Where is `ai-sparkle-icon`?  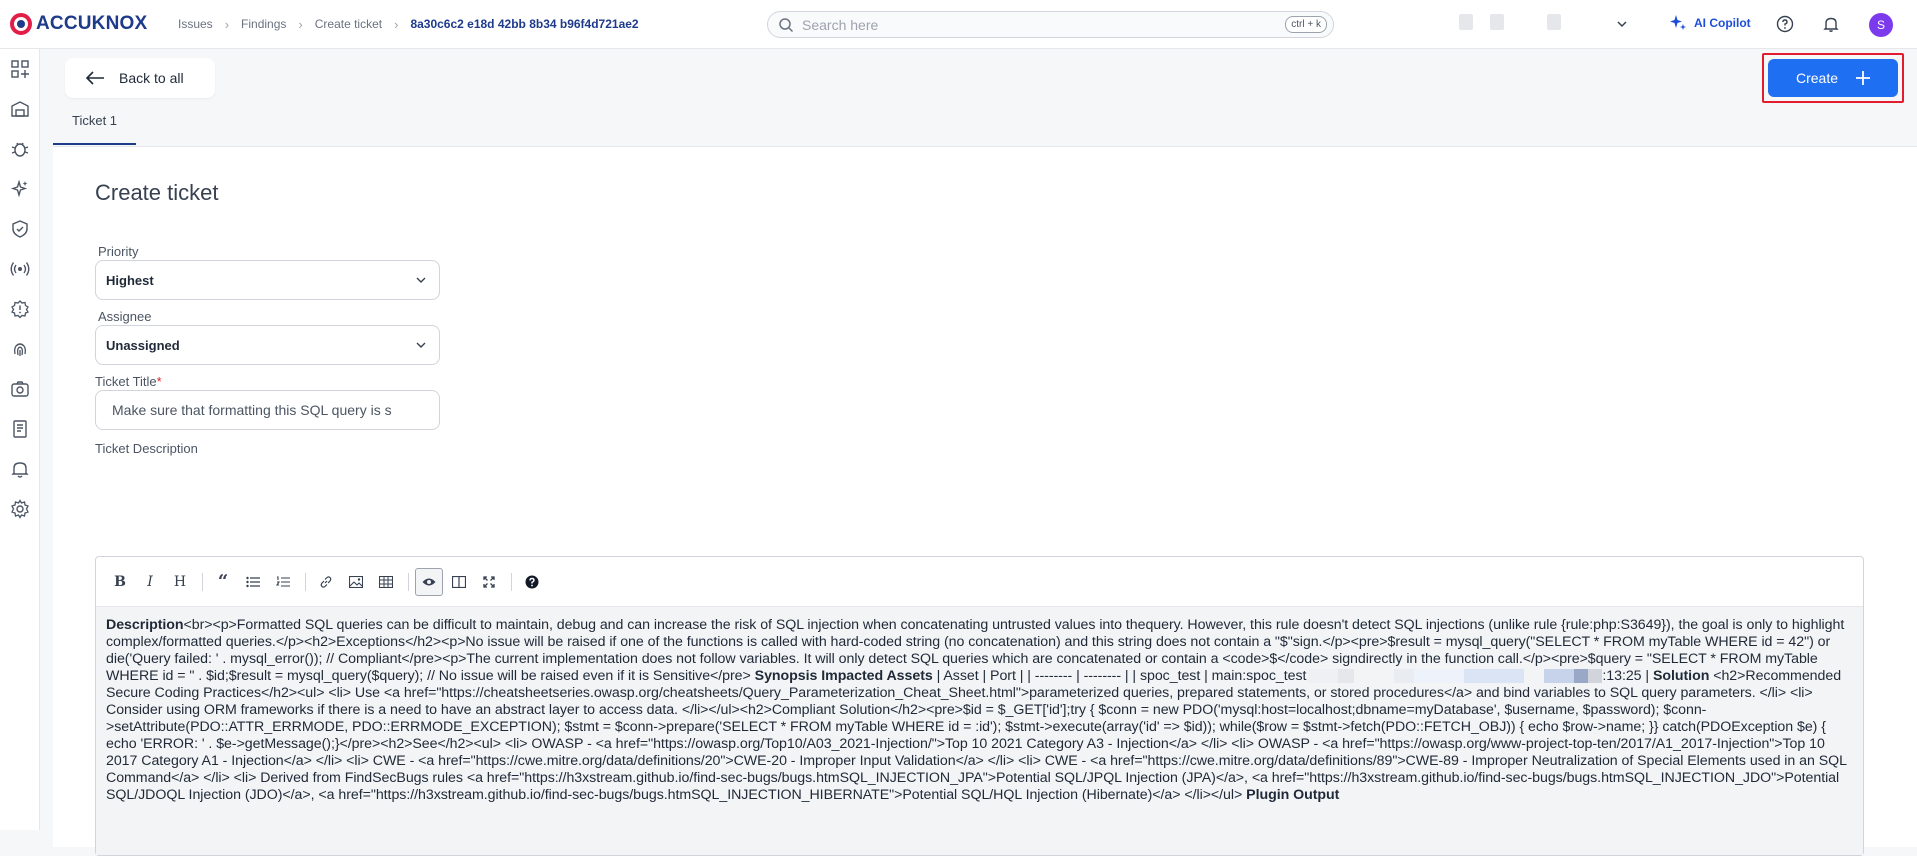 ai-sparkle-icon is located at coordinates (20, 189).